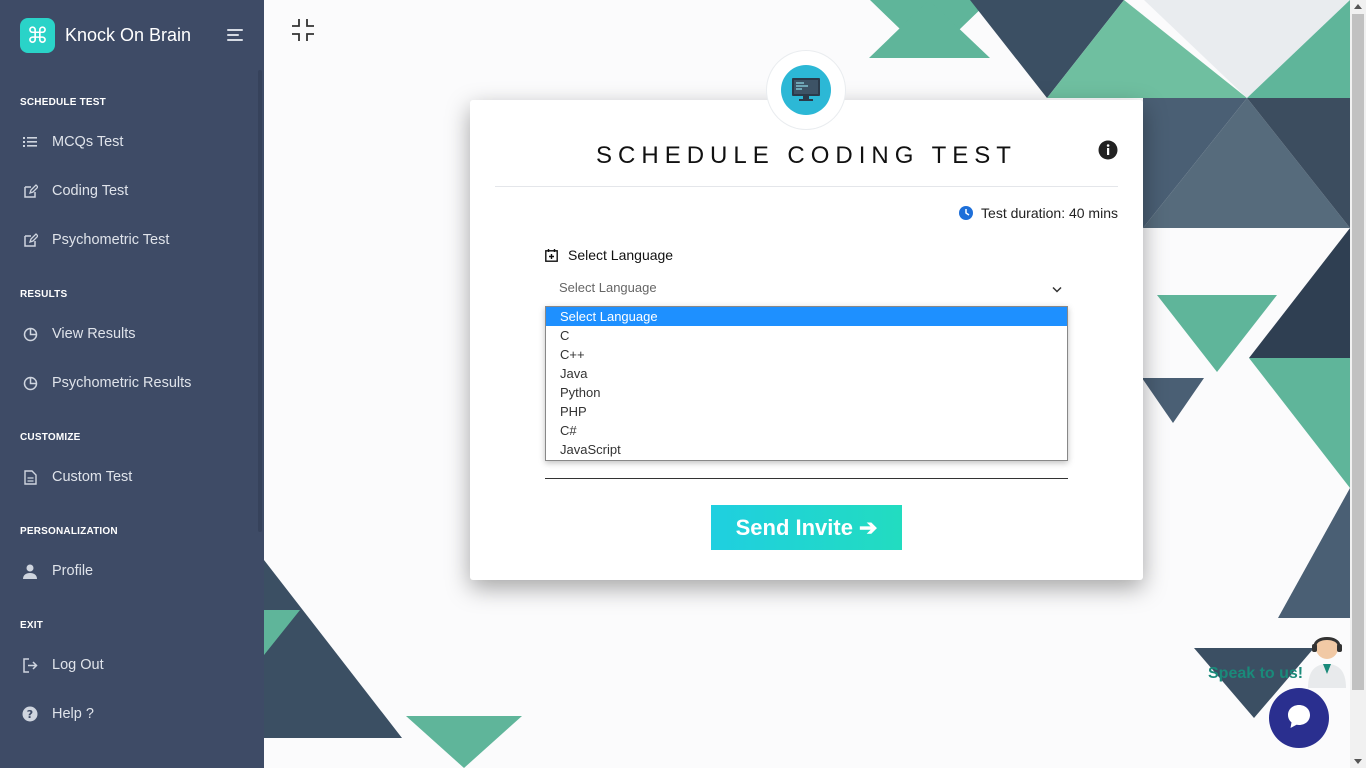 The height and width of the screenshot is (768, 1366). What do you see at coordinates (806, 354) in the screenshot?
I see `language-option: C++` at bounding box center [806, 354].